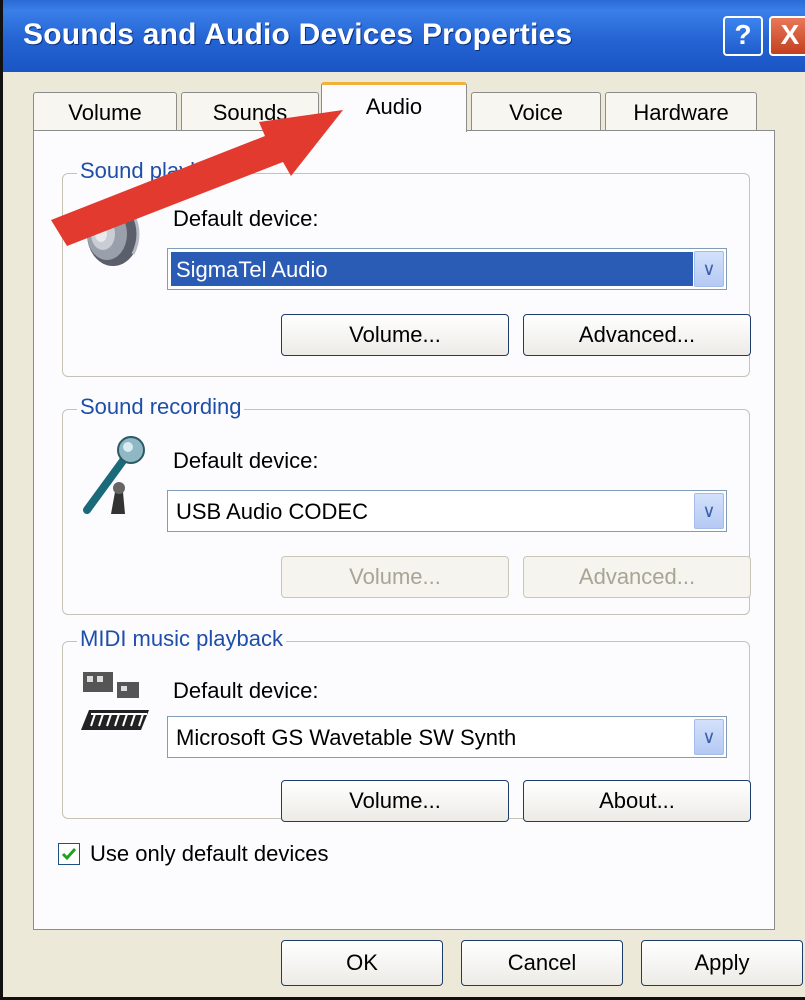  I want to click on recording-device-value: USB Audio CODEC, so click(272, 511).